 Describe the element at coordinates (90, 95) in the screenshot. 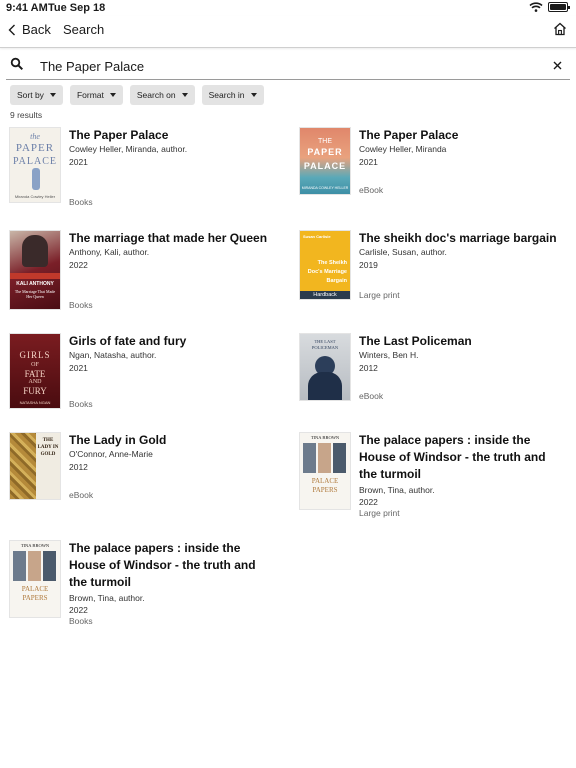

I see `filter-label: Format` at that location.